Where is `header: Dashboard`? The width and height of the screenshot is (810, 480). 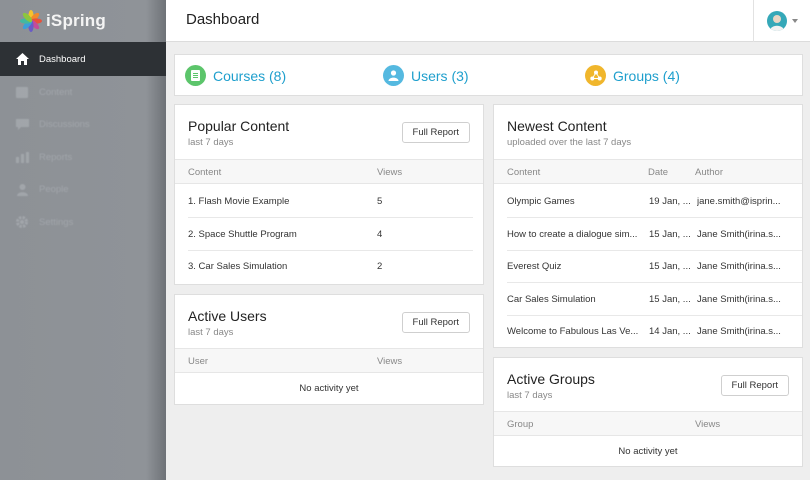 header: Dashboard is located at coordinates (488, 21).